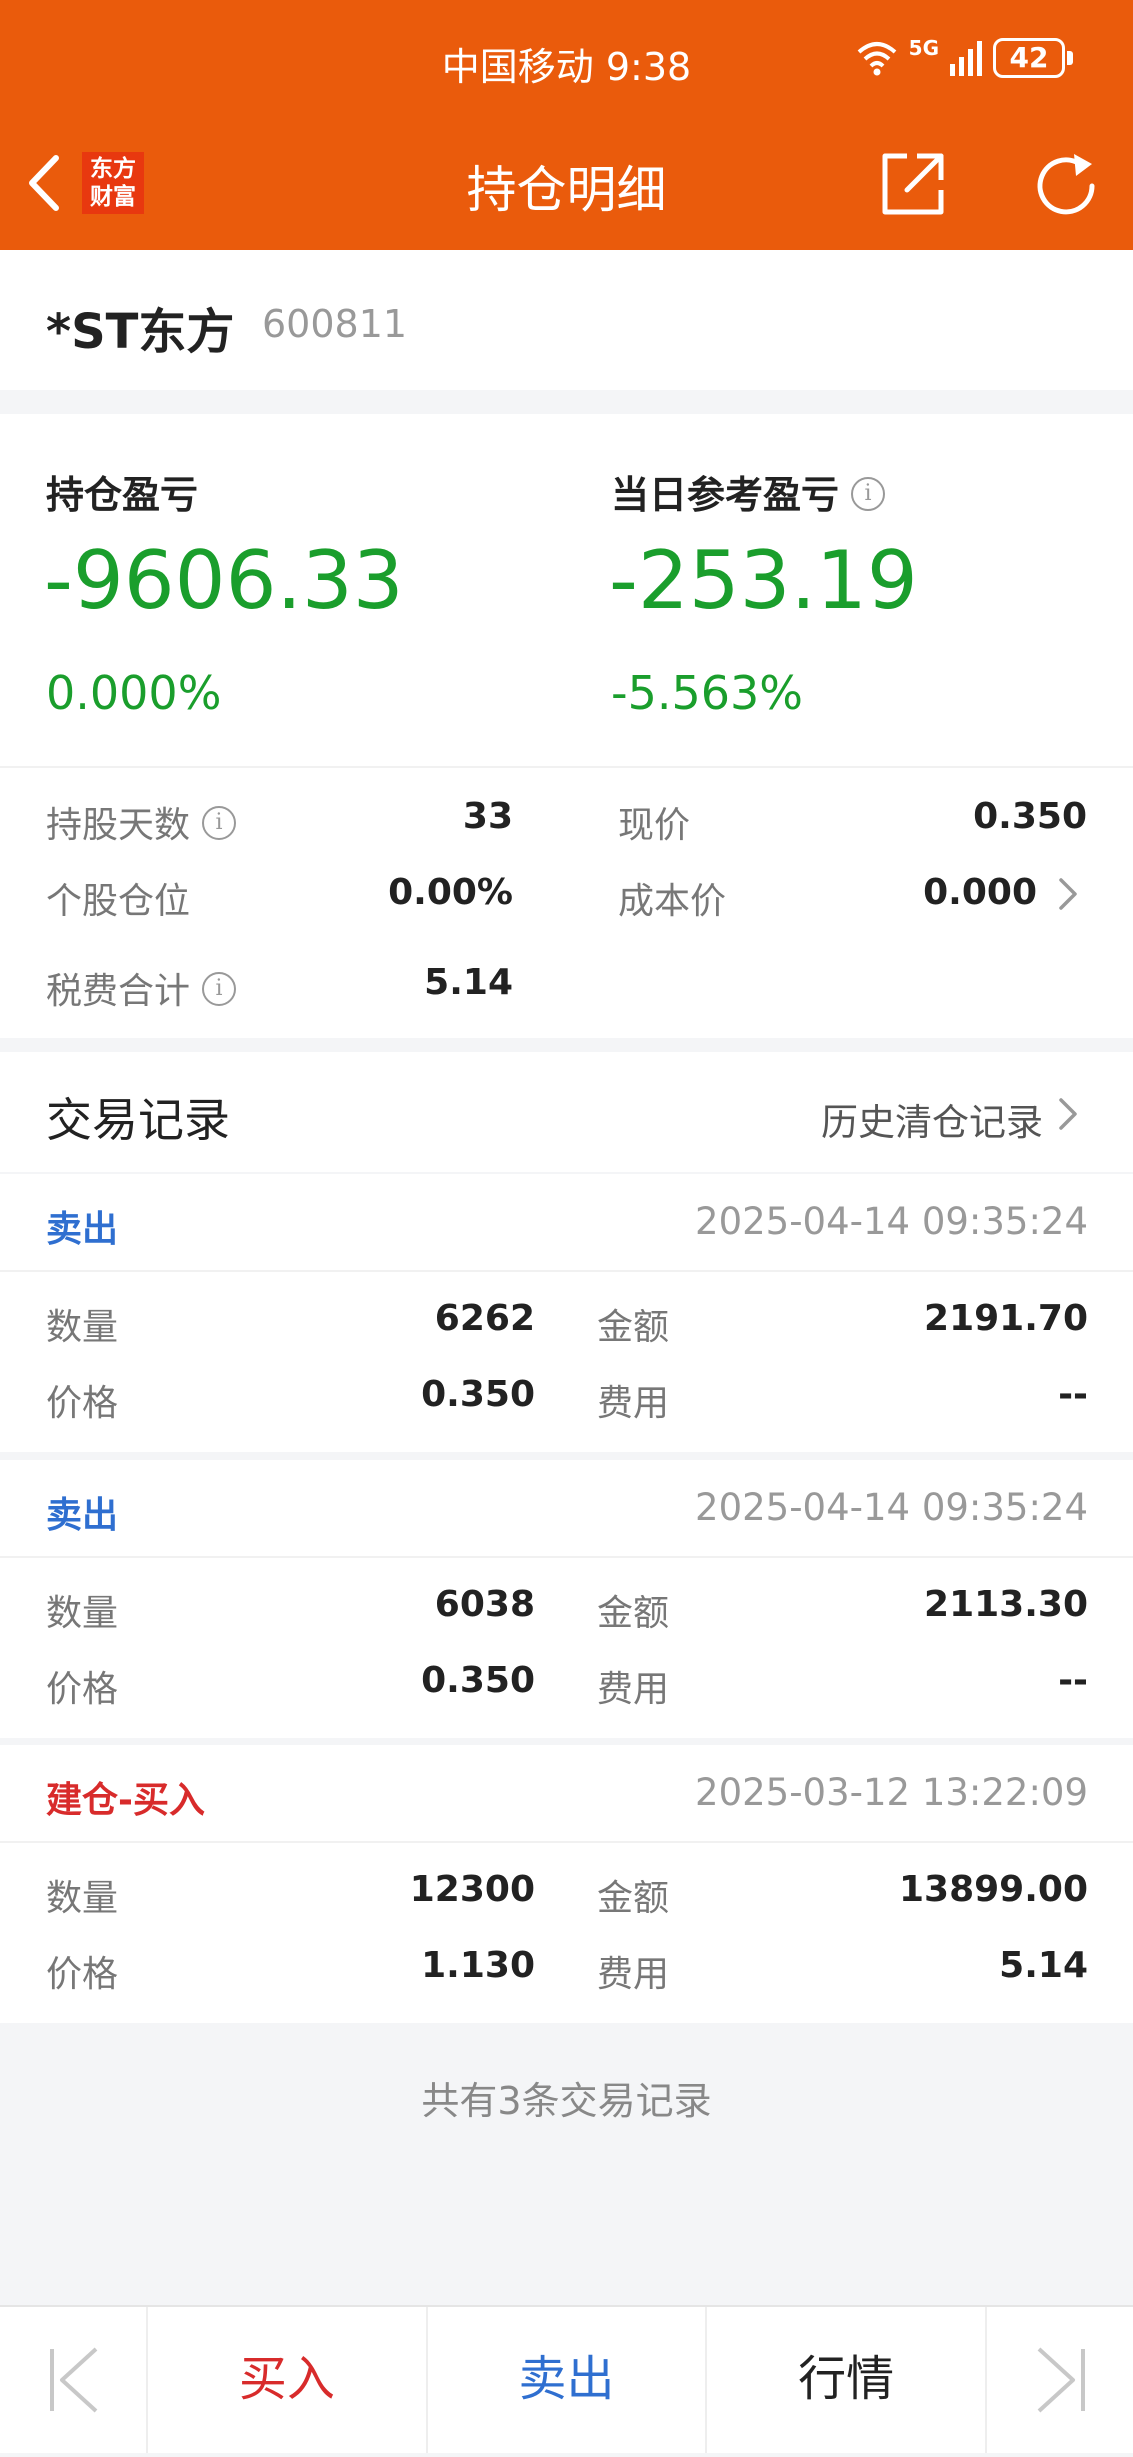 The image size is (1133, 2457). Describe the element at coordinates (484, 1604) in the screenshot. I see `quantity-value: 6038` at that location.